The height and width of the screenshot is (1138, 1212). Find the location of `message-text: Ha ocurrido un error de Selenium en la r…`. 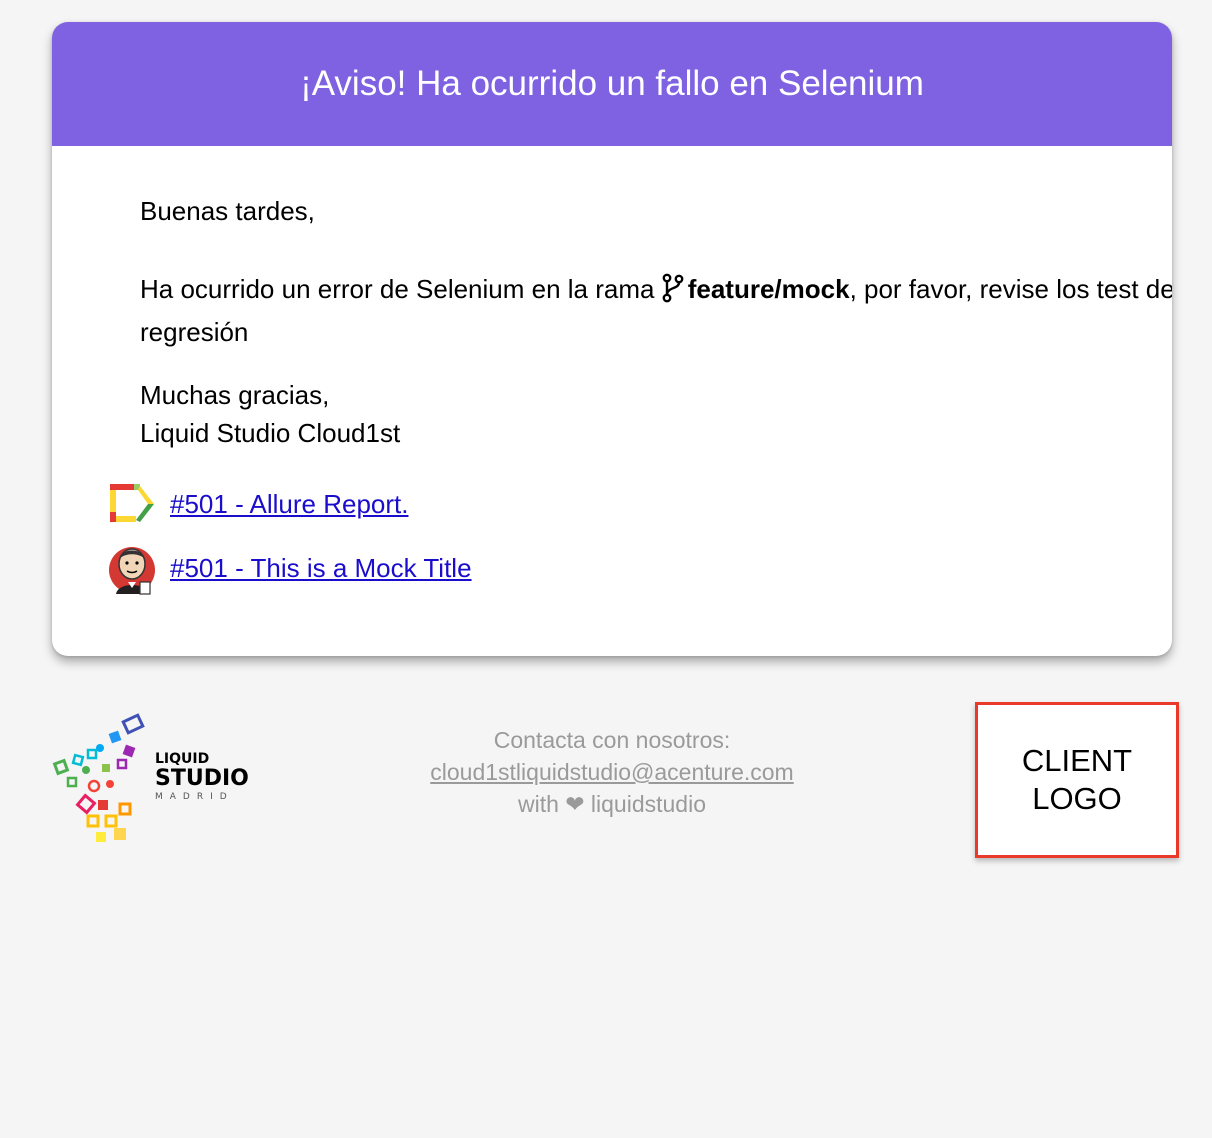

message-text: Ha ocurrido un error de Selenium en la r… is located at coordinates (634, 310).